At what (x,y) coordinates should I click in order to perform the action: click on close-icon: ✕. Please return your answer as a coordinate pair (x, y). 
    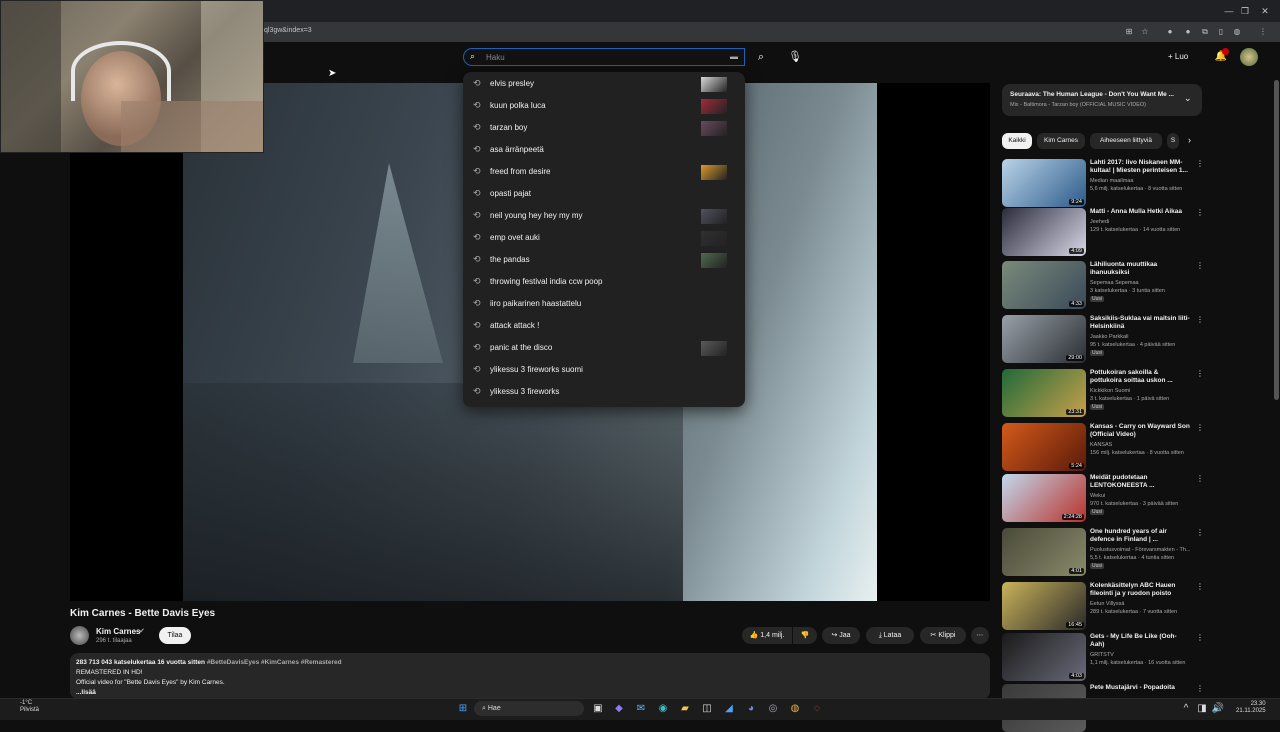
    Looking at the image, I should click on (1265, 11).